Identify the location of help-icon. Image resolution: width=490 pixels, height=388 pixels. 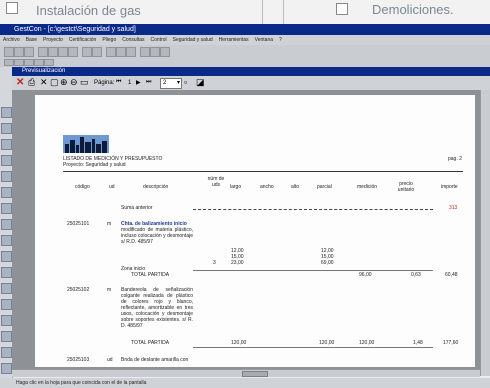
(165, 52).